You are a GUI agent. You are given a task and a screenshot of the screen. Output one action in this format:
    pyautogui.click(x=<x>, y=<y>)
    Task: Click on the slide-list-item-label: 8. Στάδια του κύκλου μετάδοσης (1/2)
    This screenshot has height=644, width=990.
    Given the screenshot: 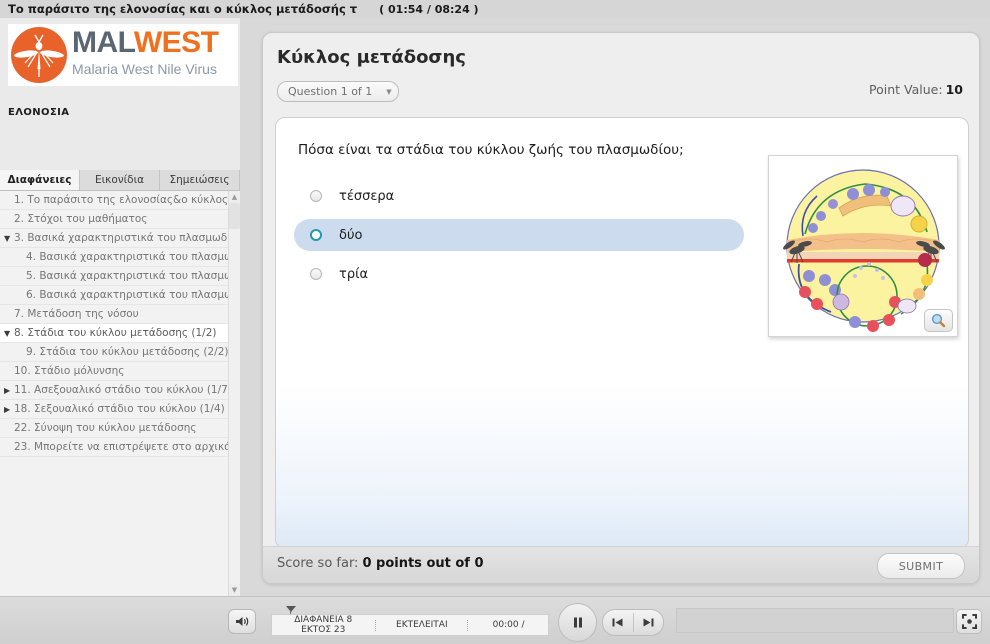 What is the action you would take?
    pyautogui.click(x=115, y=333)
    